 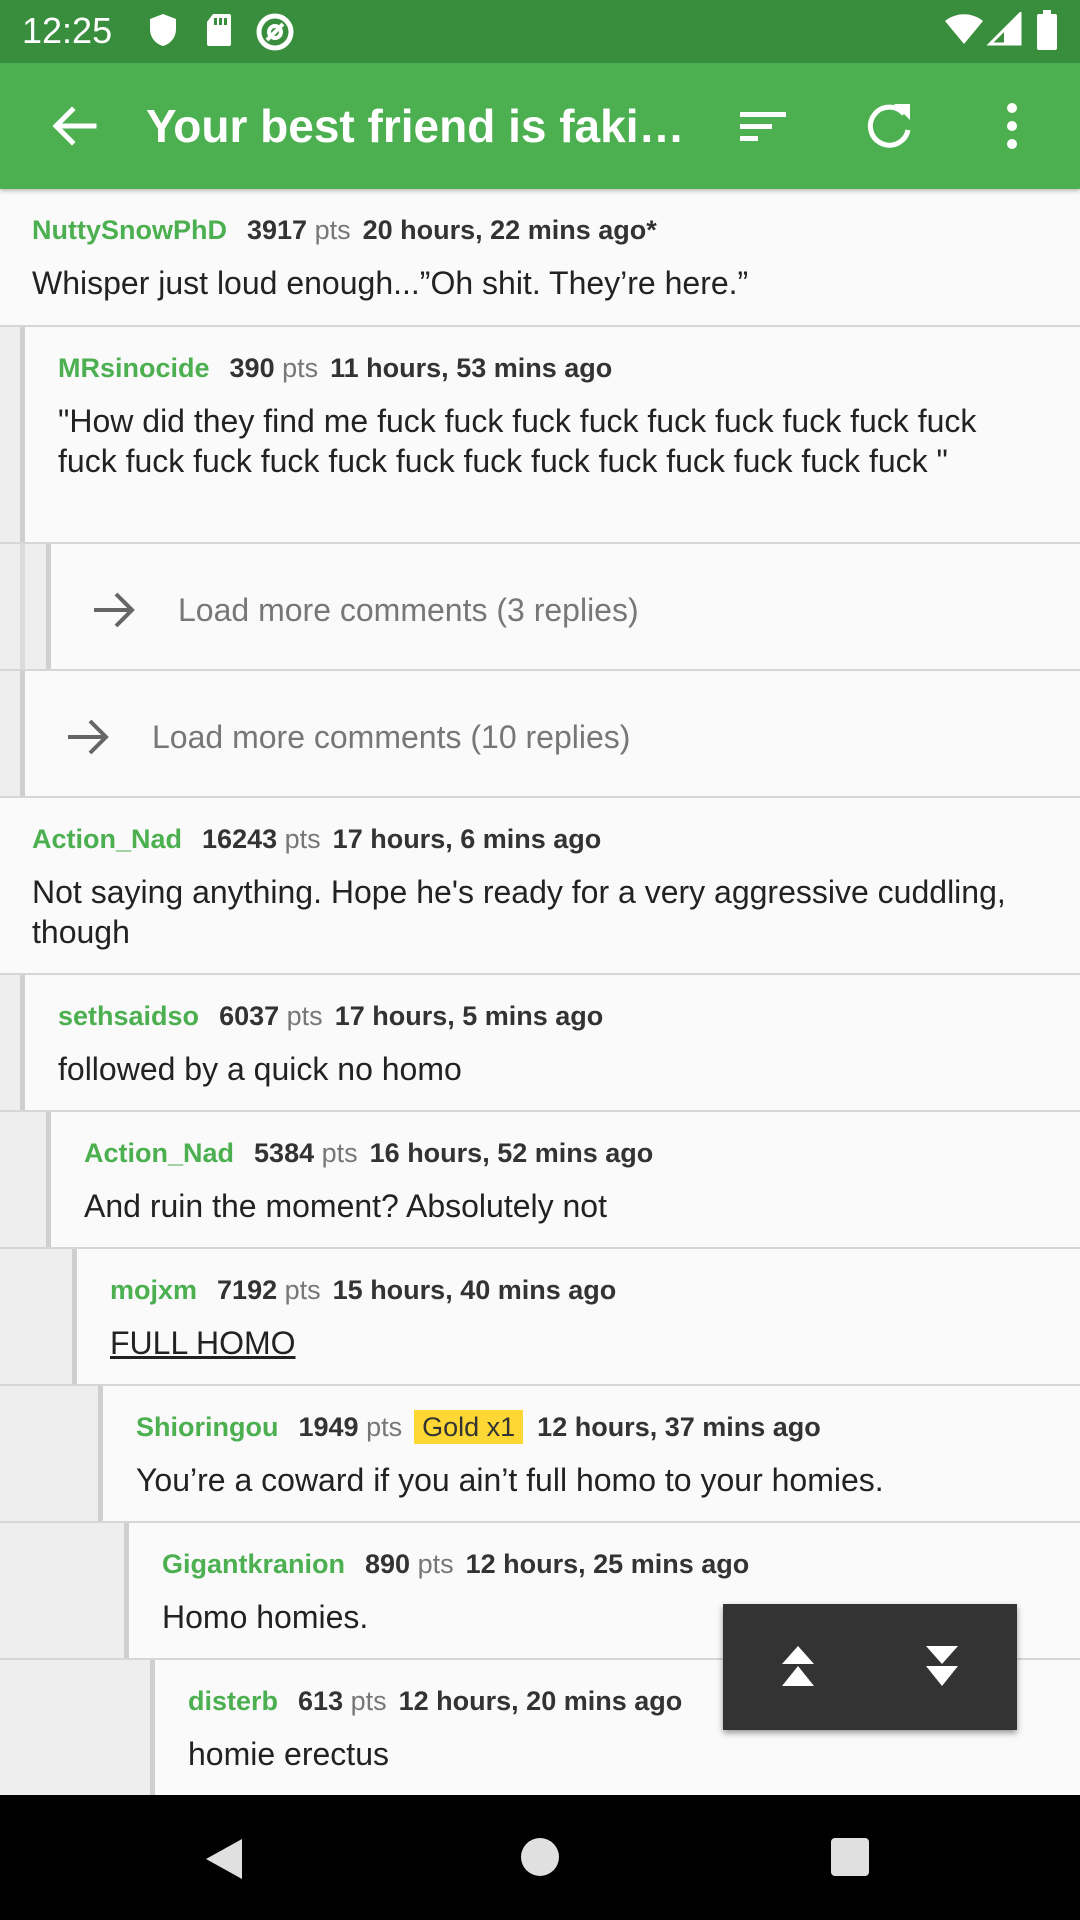 What do you see at coordinates (247, 1290) in the screenshot?
I see `comment-points: 7192` at bounding box center [247, 1290].